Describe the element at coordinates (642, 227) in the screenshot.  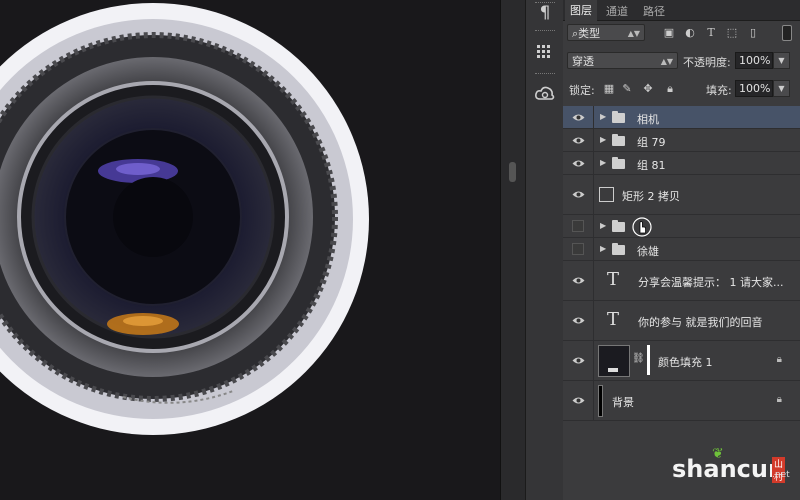
I see `hand-cursor-icon` at that location.